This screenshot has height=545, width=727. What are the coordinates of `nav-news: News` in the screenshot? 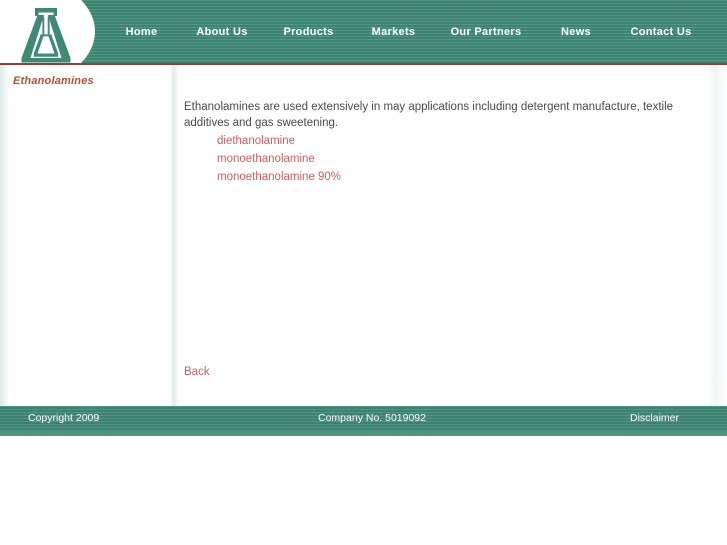 It's located at (576, 32).